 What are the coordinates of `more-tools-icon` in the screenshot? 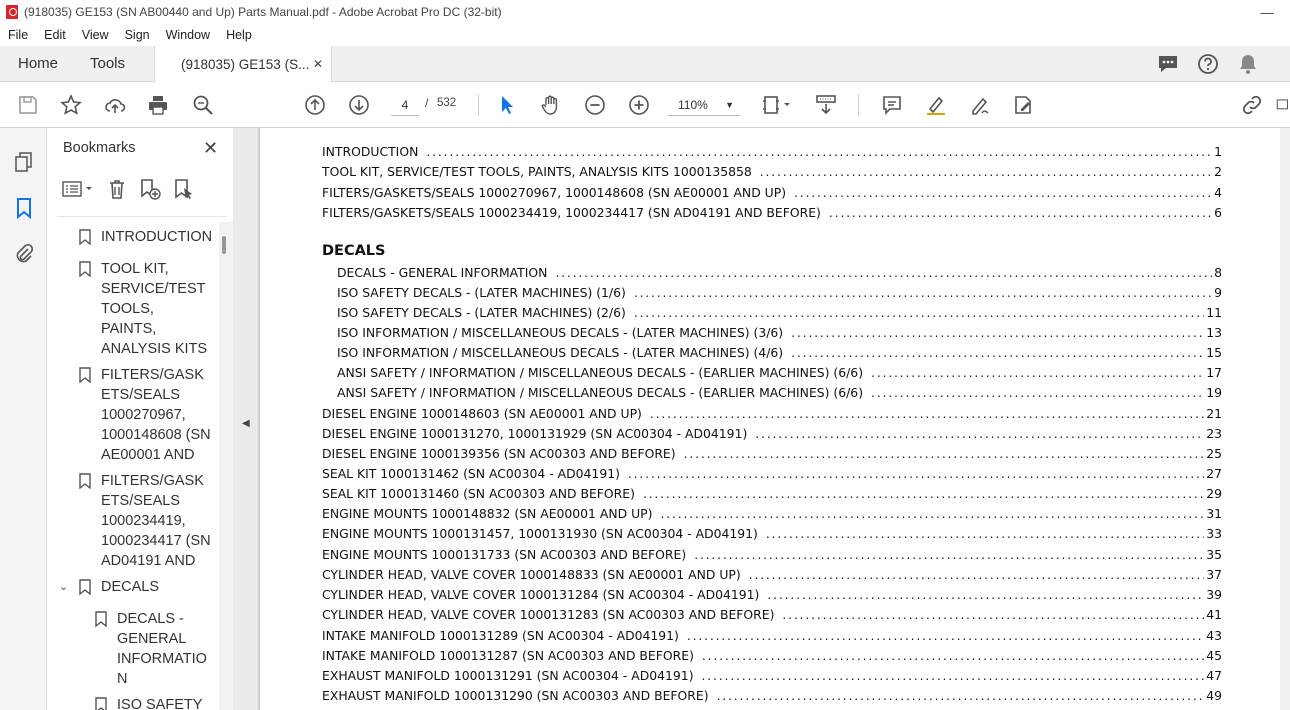 It's located at (1283, 105).